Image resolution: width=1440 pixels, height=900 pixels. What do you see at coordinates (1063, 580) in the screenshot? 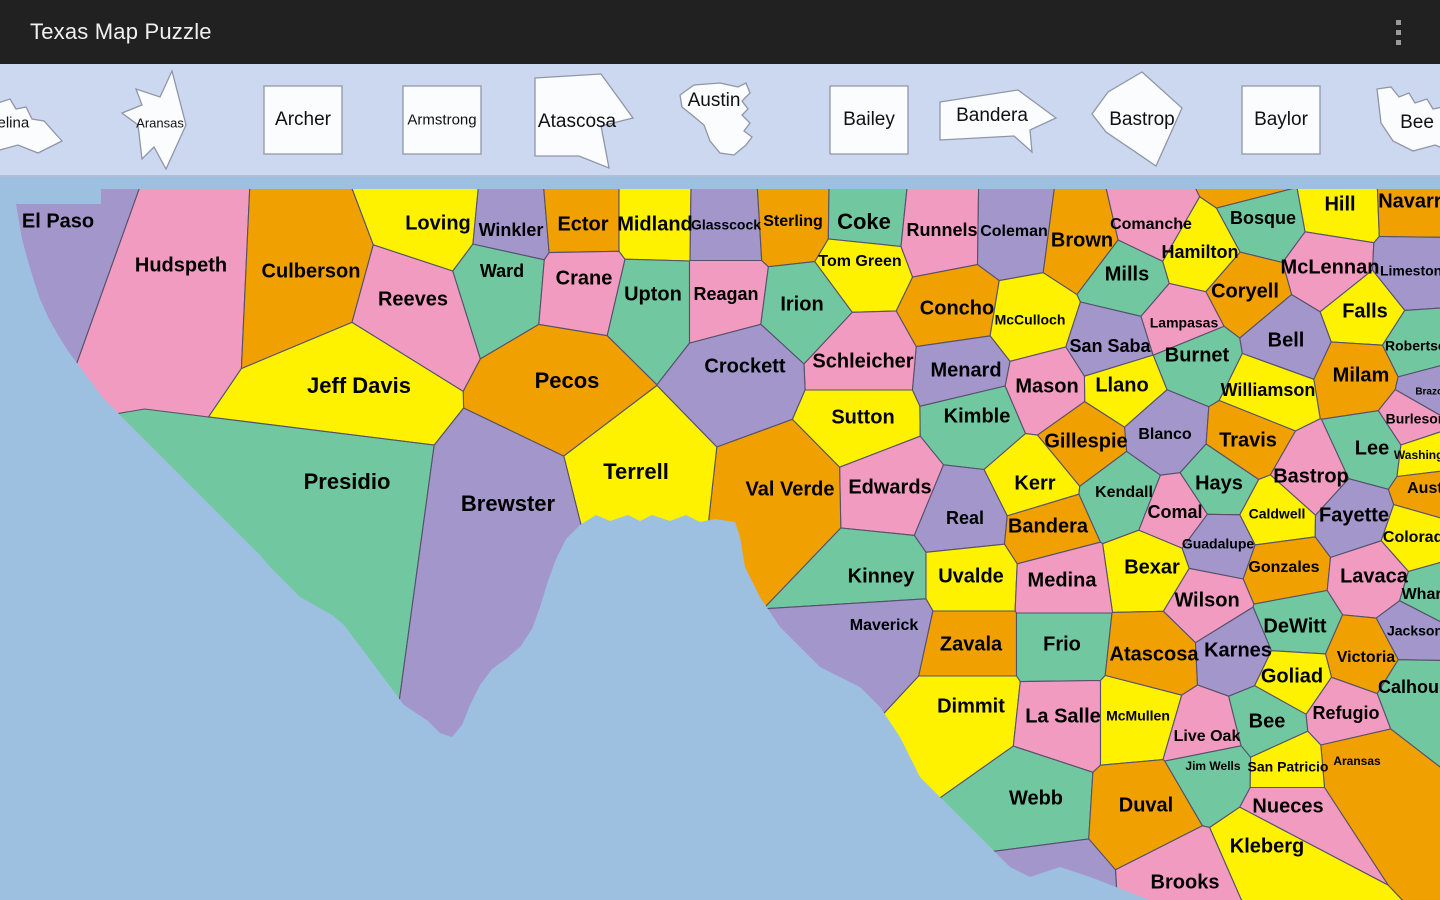
I see `county-label-medina: Medina` at bounding box center [1063, 580].